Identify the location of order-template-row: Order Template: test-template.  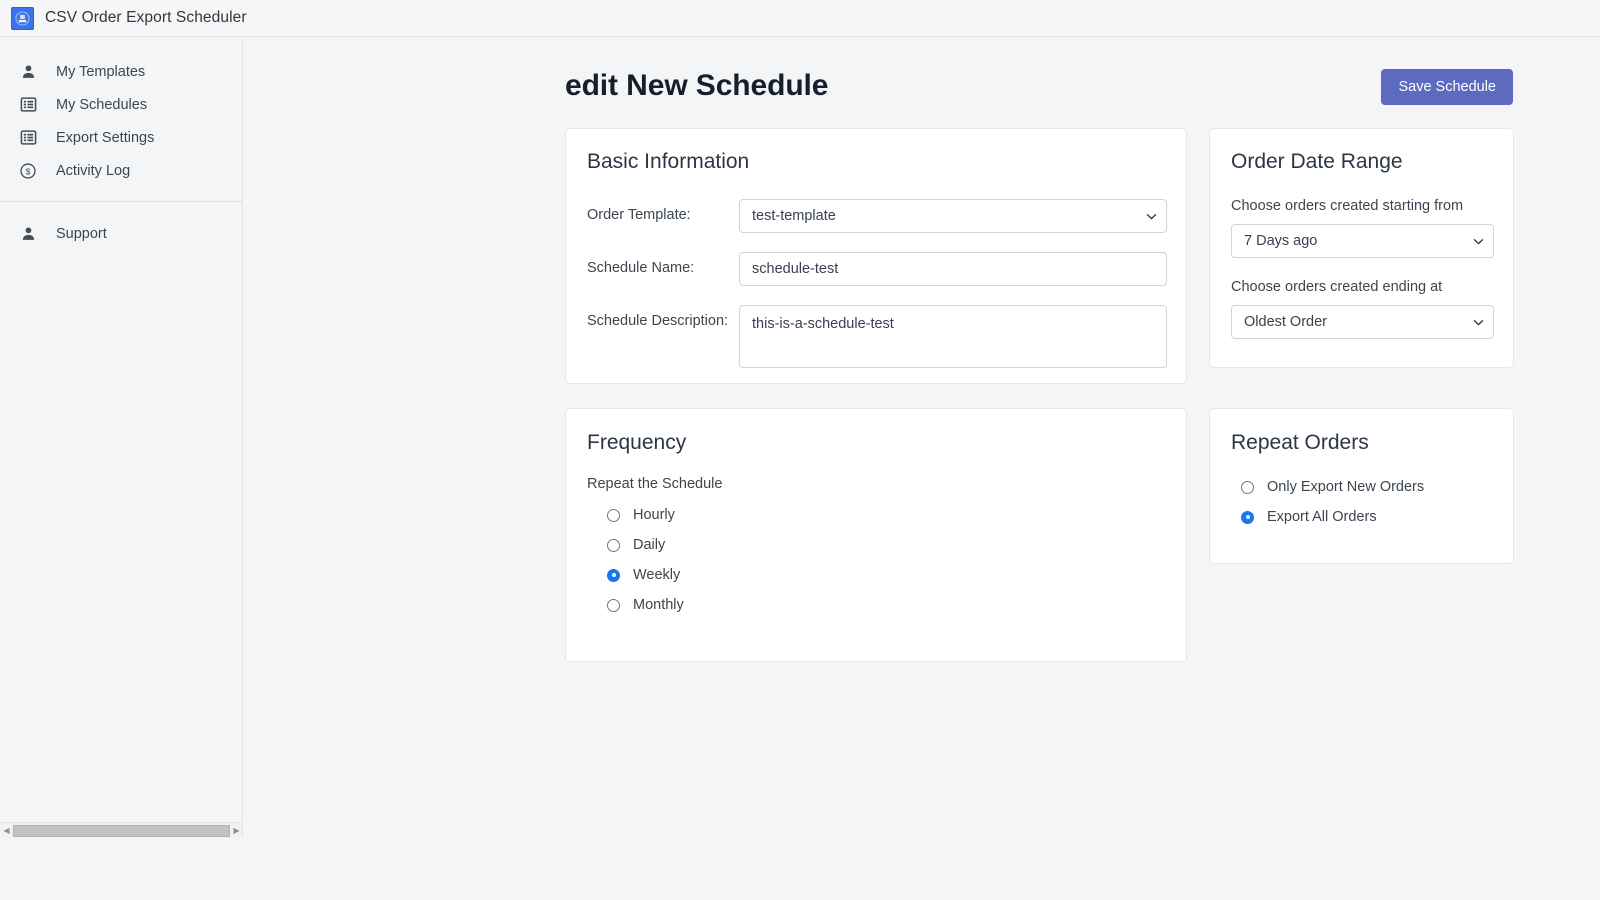
(877, 216).